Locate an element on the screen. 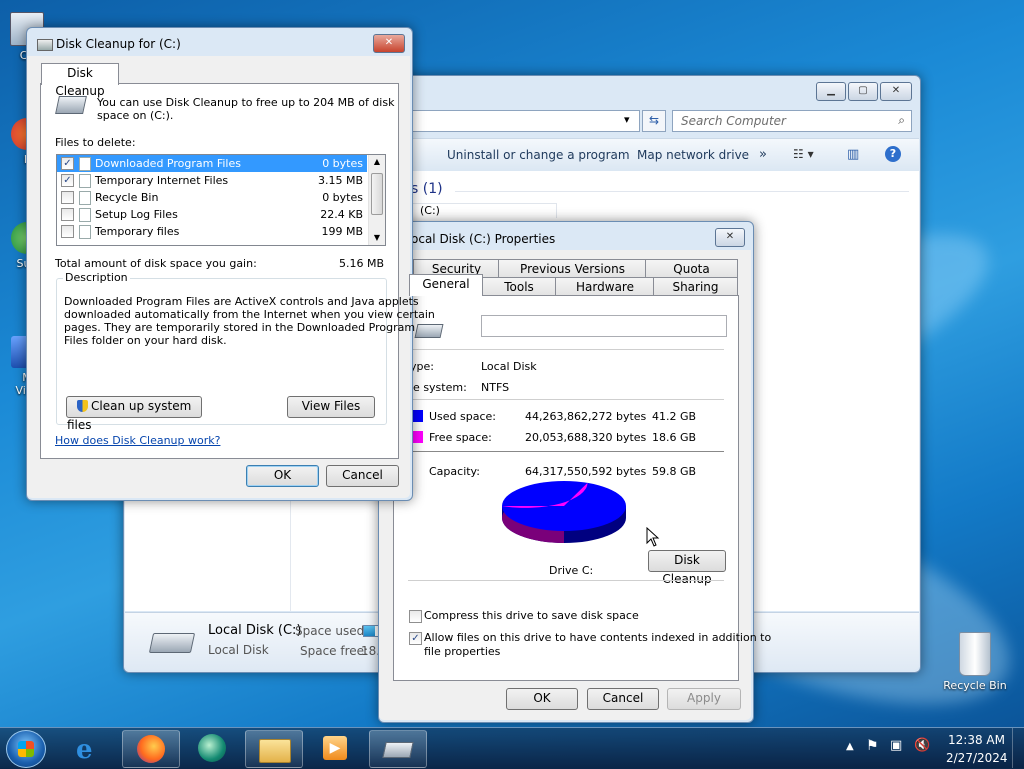 The height and width of the screenshot is (769, 1024). type-label: ype: is located at coordinates (422, 366).